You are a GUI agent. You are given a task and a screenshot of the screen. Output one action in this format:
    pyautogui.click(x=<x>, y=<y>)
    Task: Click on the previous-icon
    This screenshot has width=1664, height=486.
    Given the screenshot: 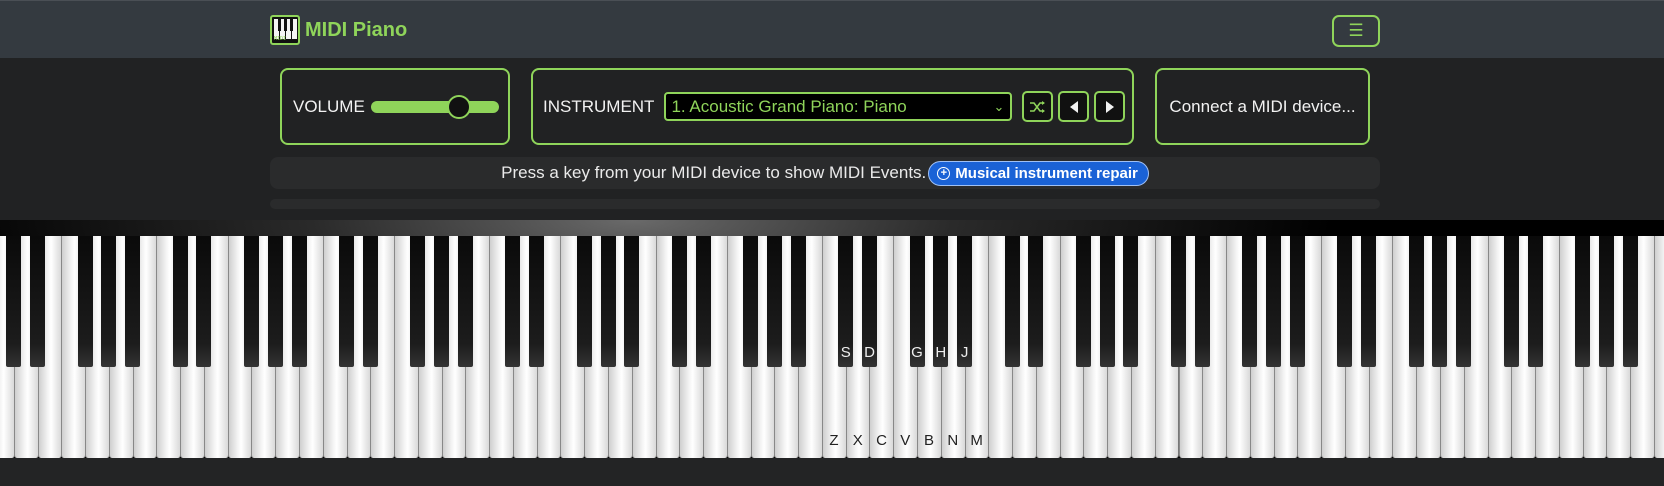 What is the action you would take?
    pyautogui.click(x=1073, y=106)
    